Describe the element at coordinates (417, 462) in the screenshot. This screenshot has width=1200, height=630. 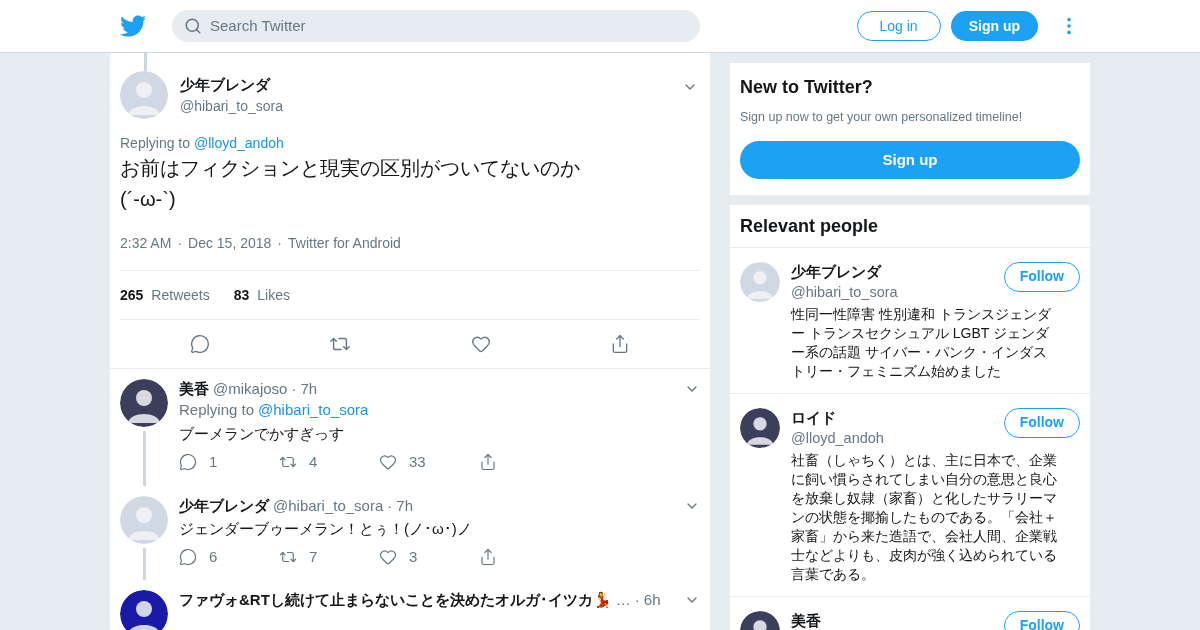
I see `action-count: 33` at that location.